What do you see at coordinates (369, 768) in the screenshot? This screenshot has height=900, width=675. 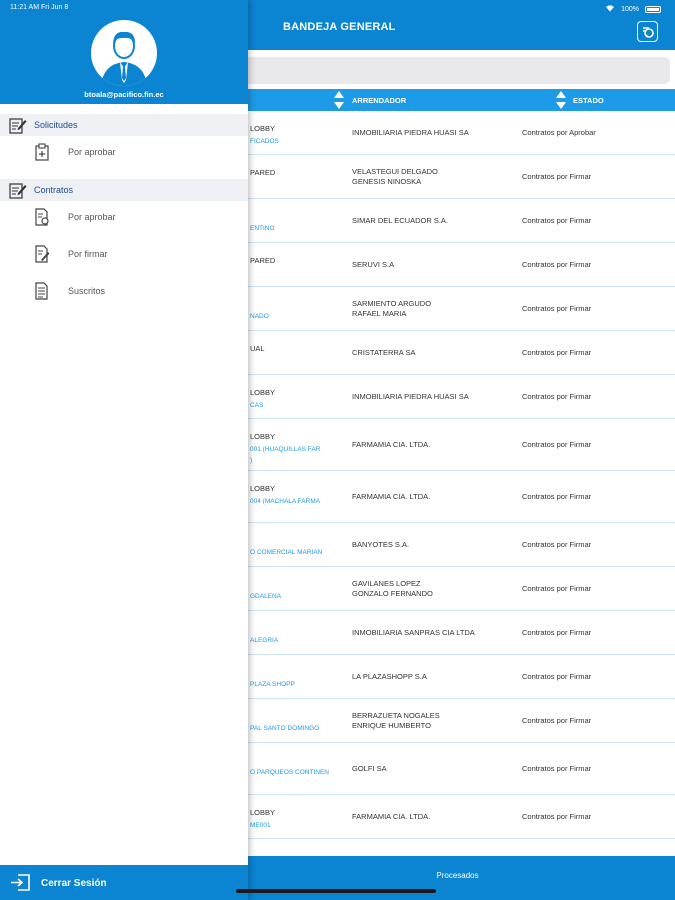 I see `cell-arrendador: GOLFI SA` at bounding box center [369, 768].